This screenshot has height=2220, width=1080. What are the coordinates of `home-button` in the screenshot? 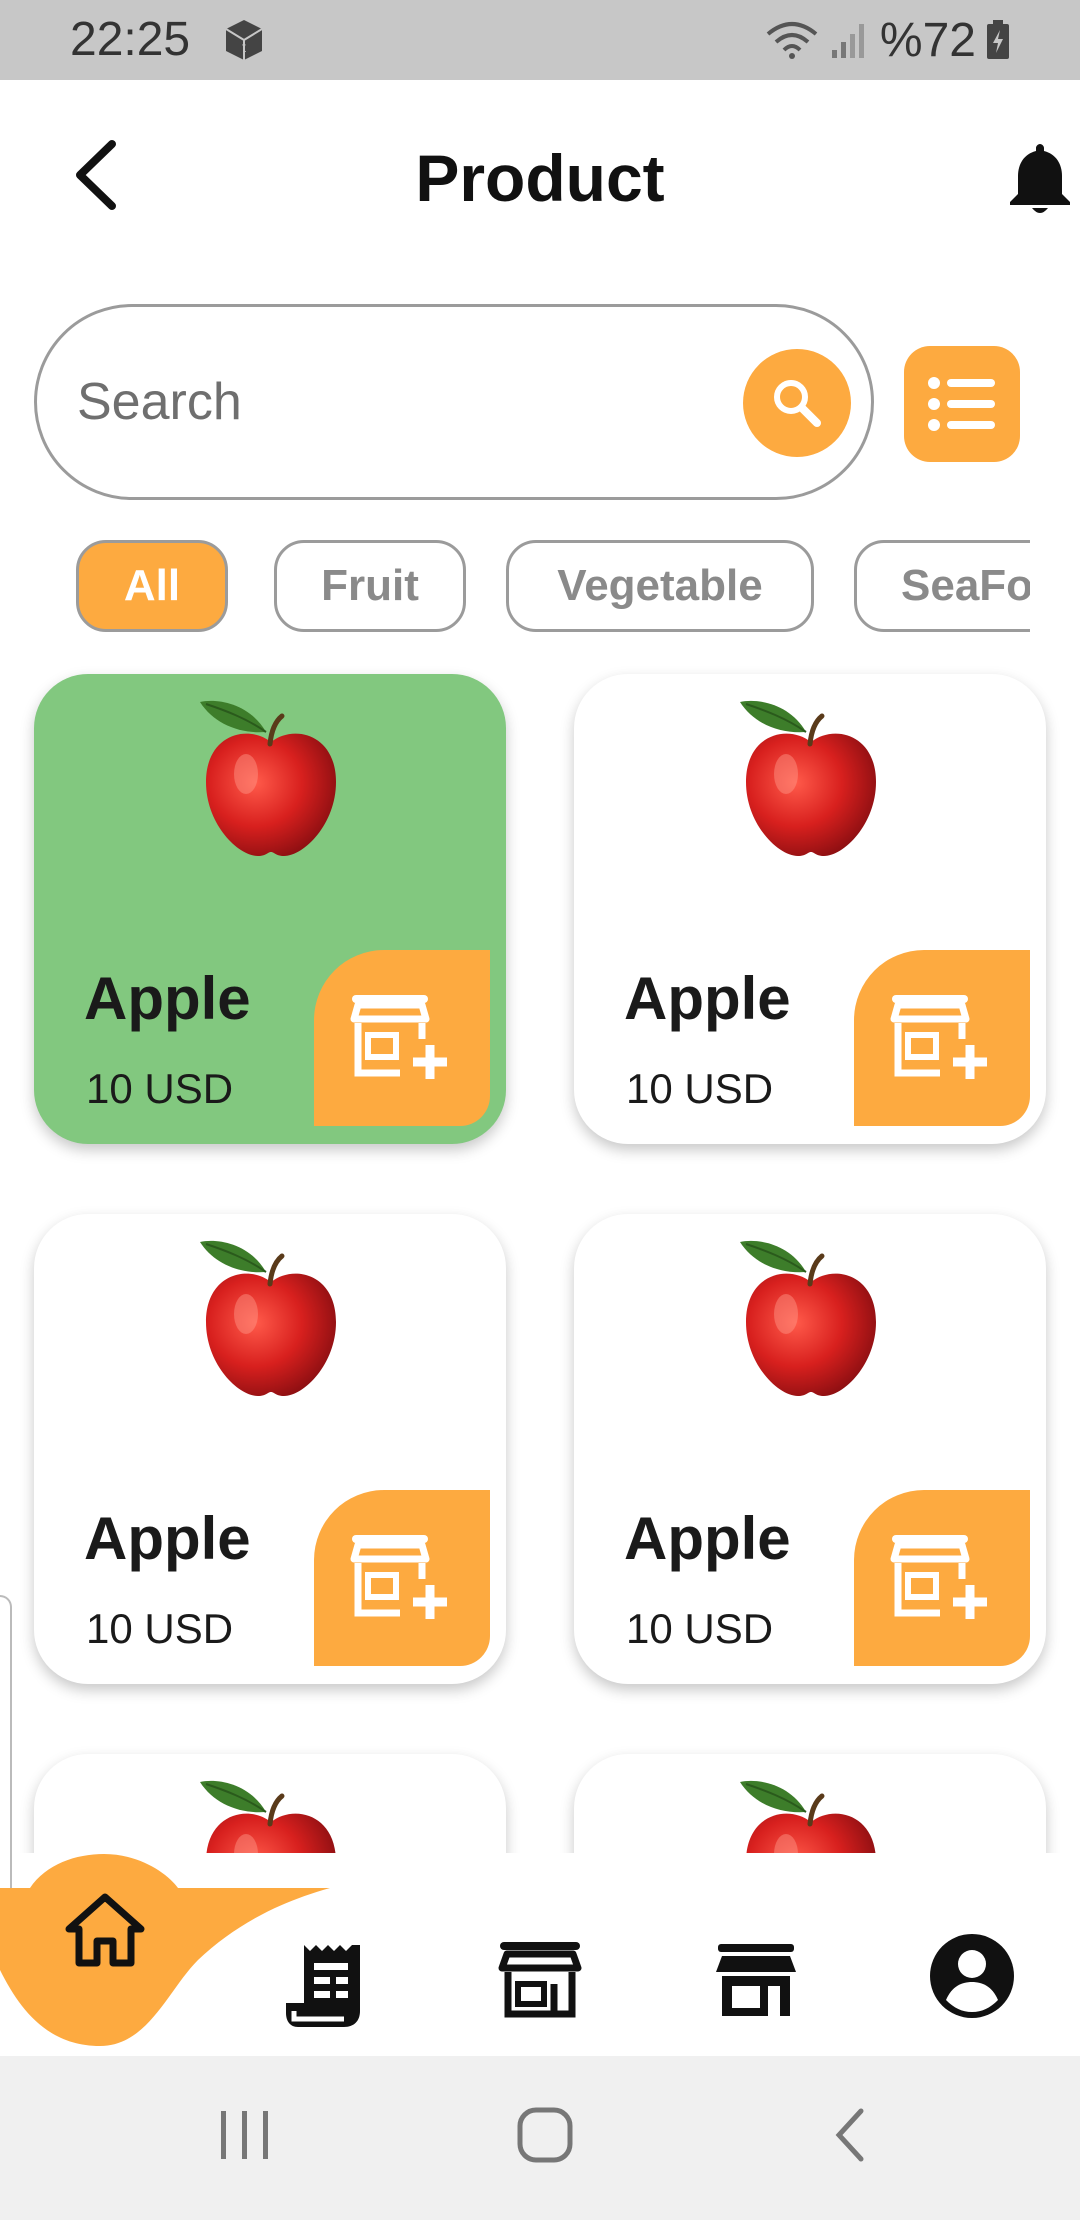 It's located at (545, 2135).